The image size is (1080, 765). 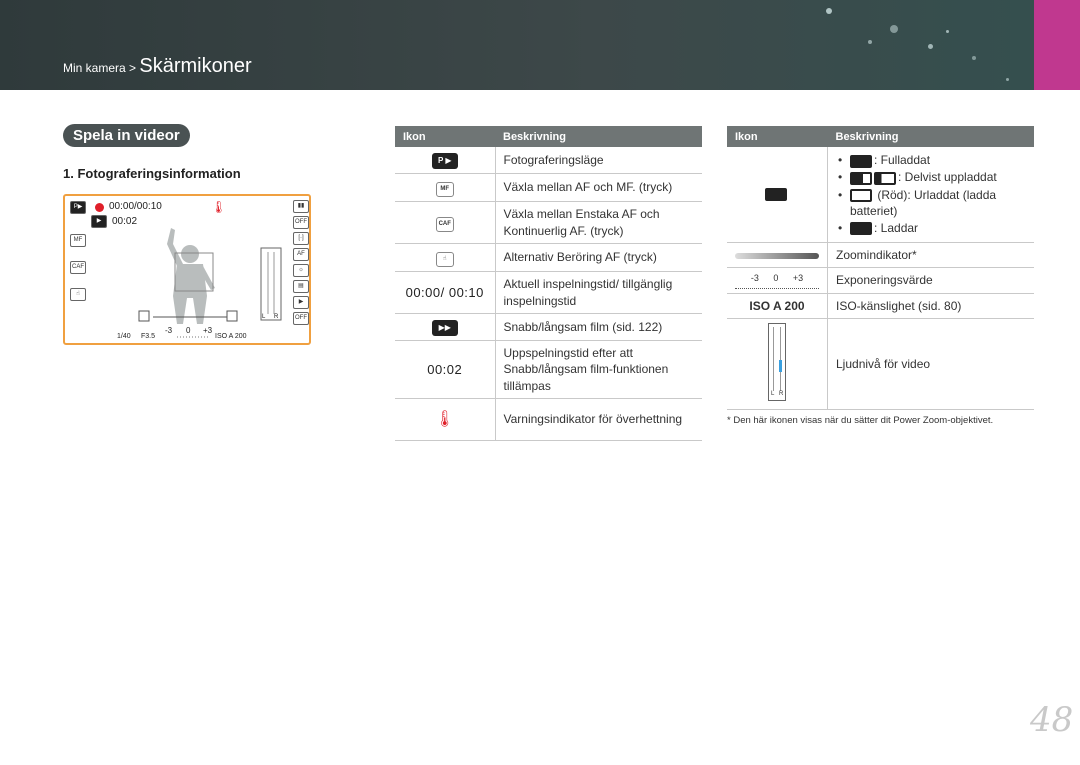 What do you see at coordinates (930, 306) in the screenshot?
I see `row-desc: ISO-känslighet (sid. 80)` at bounding box center [930, 306].